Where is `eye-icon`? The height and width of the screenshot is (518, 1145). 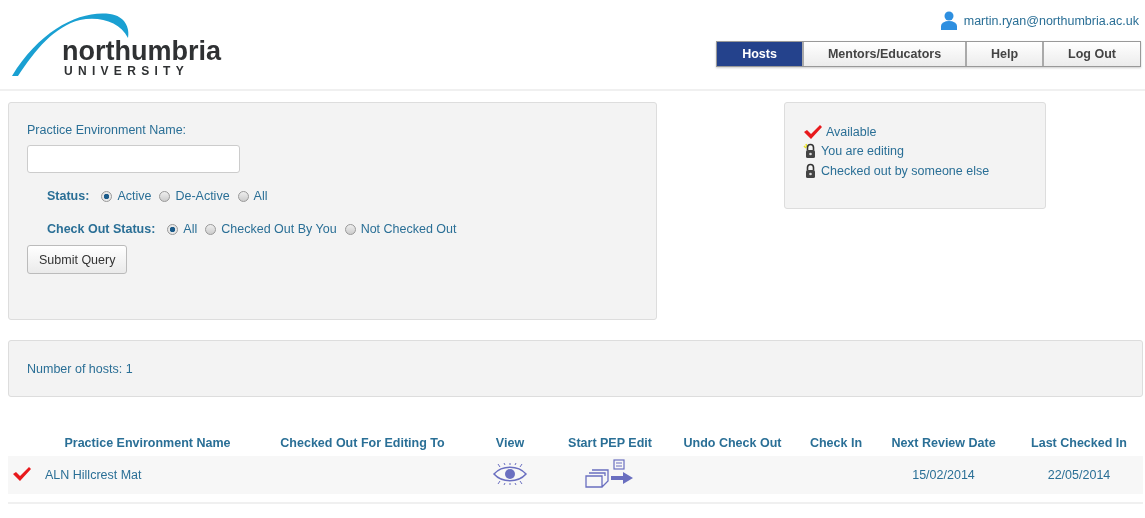
eye-icon is located at coordinates (510, 473).